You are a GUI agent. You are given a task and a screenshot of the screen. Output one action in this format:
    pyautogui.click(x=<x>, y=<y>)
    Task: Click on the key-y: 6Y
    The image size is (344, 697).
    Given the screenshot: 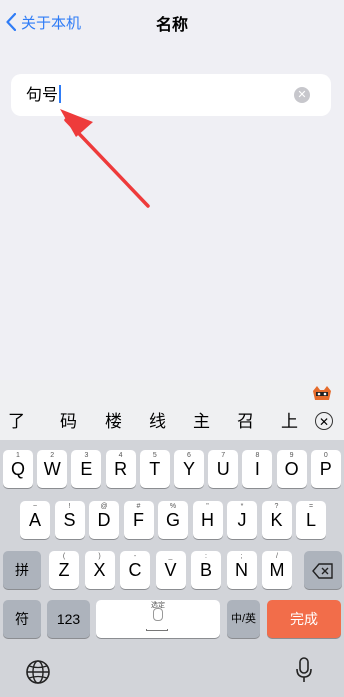 What is the action you would take?
    pyautogui.click(x=189, y=469)
    